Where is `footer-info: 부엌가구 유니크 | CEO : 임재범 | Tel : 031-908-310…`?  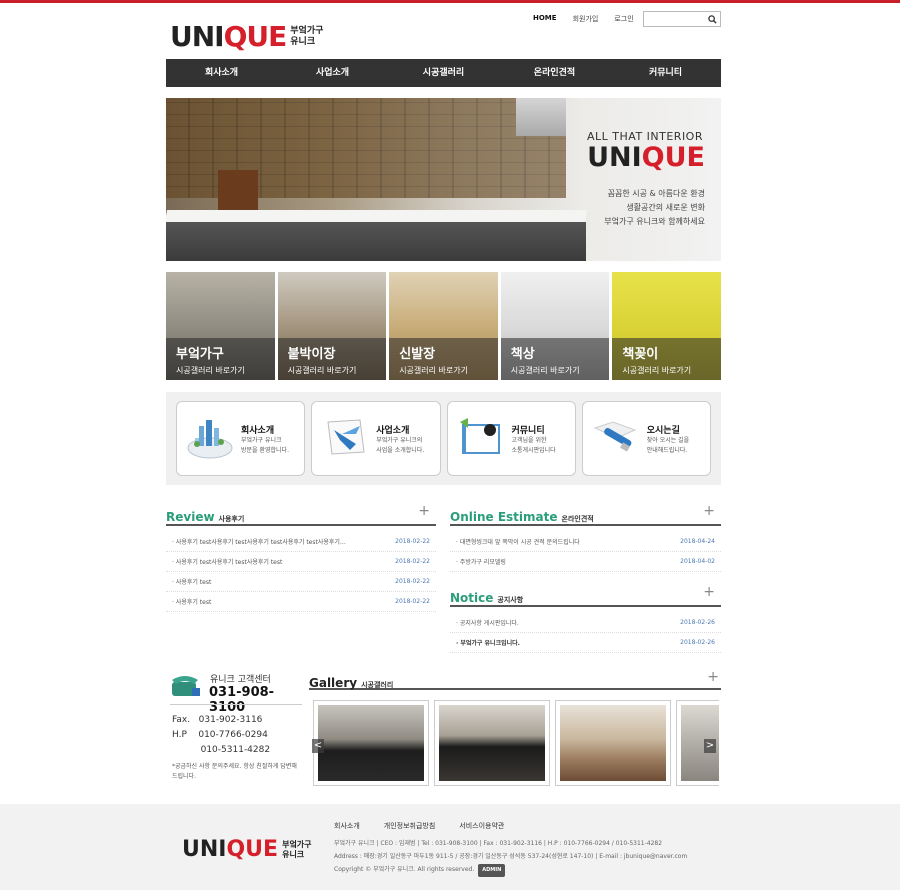 footer-info: 부엌가구 유니크 | CEO : 임재범 | Tel : 031-908-310… is located at coordinates (510, 857).